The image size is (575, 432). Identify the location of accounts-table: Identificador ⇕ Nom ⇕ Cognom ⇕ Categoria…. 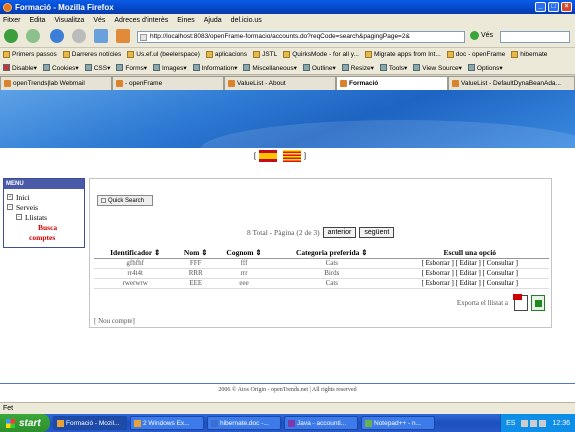
(321, 268).